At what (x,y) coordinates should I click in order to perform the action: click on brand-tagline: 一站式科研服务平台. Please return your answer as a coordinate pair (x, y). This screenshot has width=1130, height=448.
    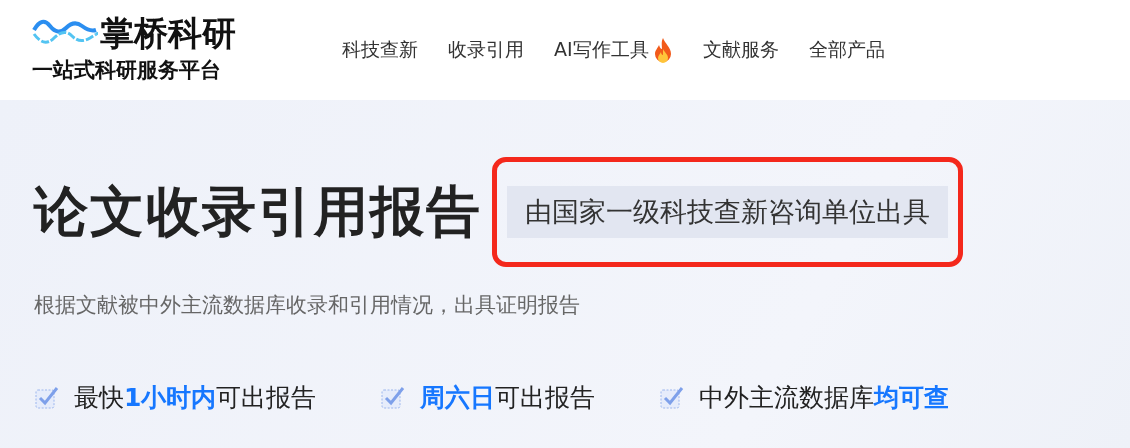
    Looking at the image, I should click on (127, 70).